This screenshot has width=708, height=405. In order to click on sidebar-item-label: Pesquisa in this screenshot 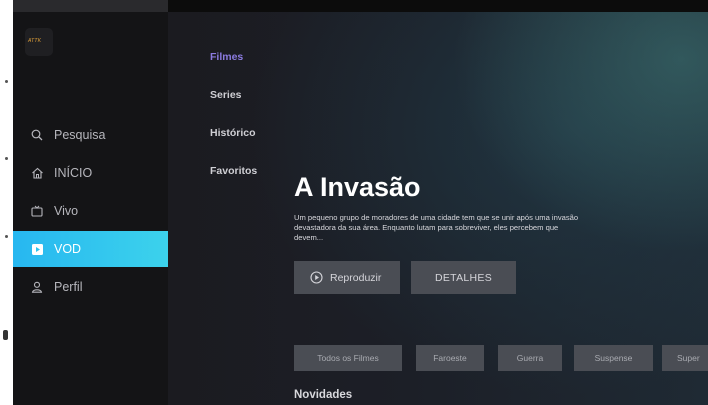, I will do `click(80, 135)`.